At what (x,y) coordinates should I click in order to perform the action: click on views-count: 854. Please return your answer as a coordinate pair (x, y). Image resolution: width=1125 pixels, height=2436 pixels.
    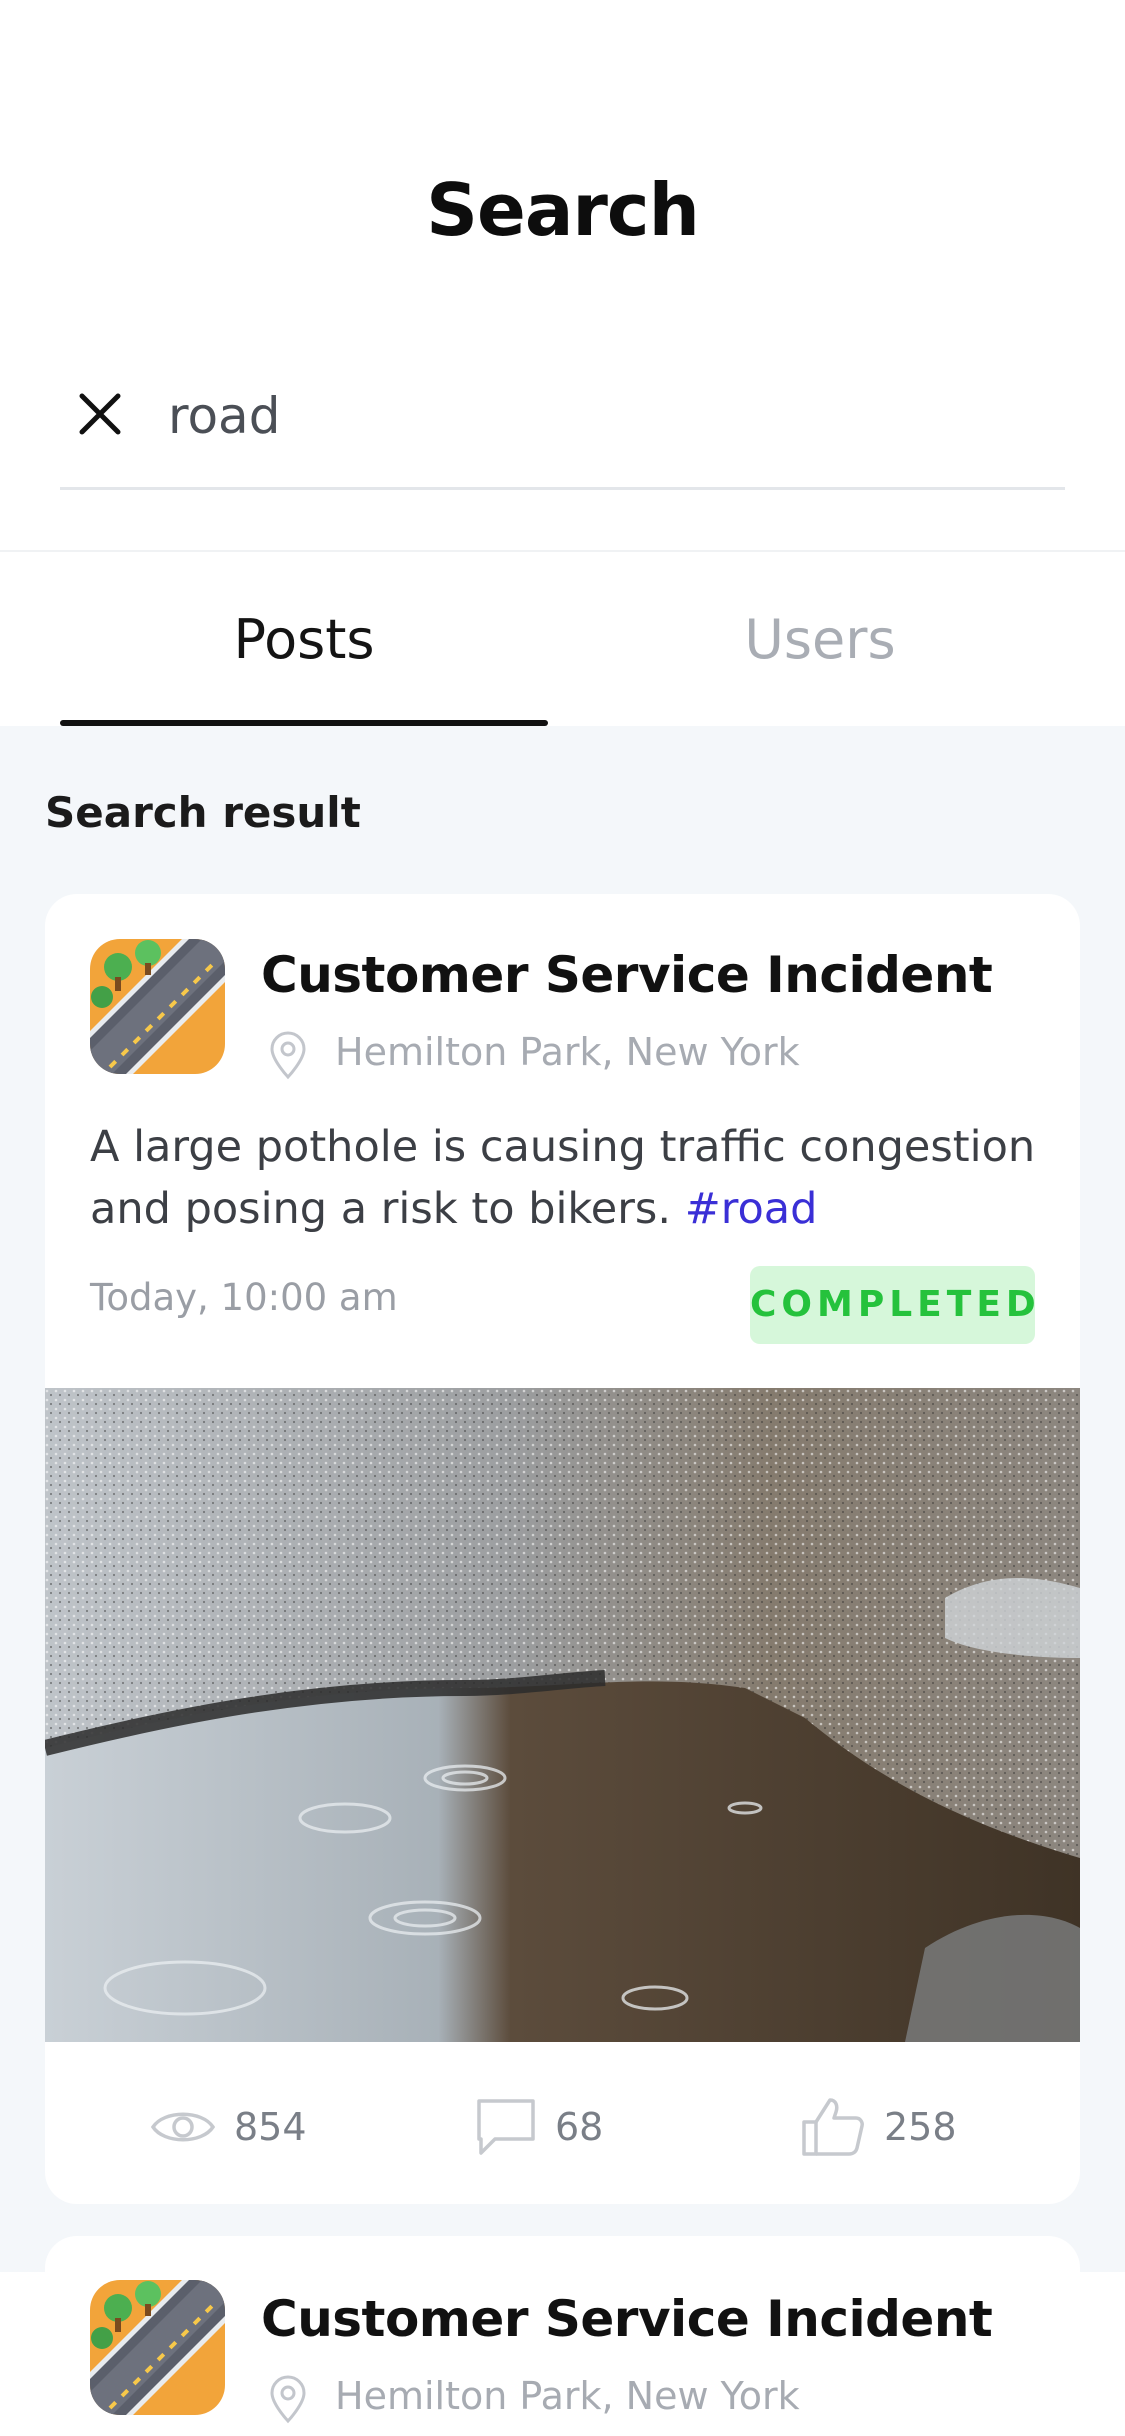
    Looking at the image, I should click on (270, 2127).